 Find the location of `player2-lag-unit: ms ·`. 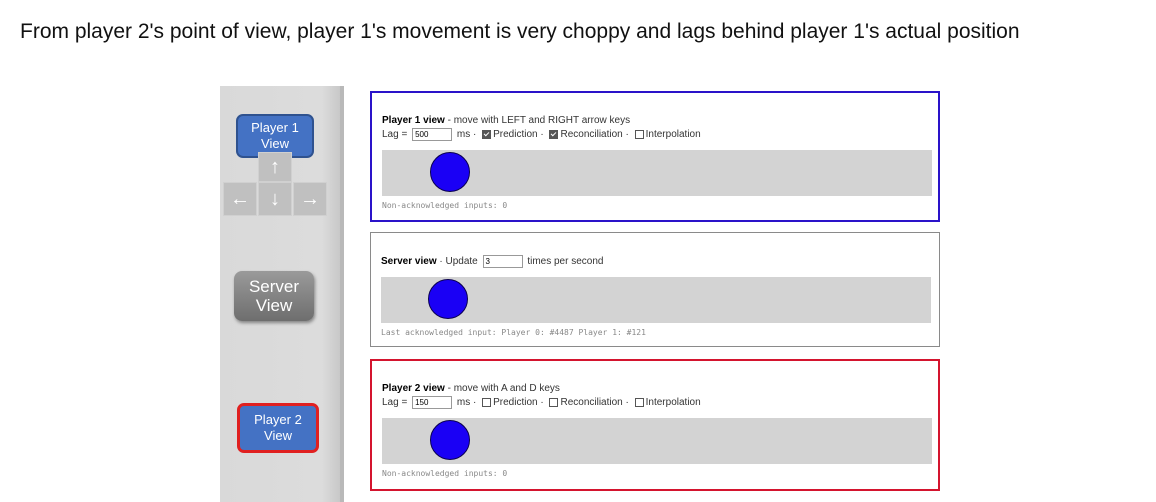

player2-lag-unit: ms · is located at coordinates (466, 403).